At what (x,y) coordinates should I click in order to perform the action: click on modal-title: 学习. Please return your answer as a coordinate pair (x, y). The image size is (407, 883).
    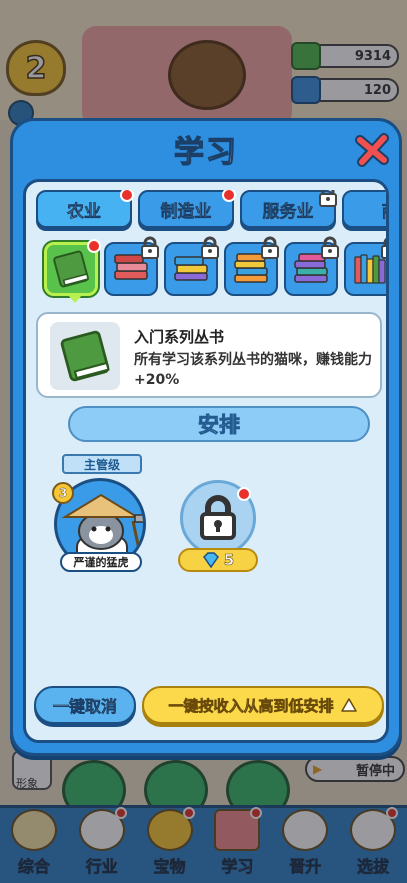
    Looking at the image, I should click on (205, 152).